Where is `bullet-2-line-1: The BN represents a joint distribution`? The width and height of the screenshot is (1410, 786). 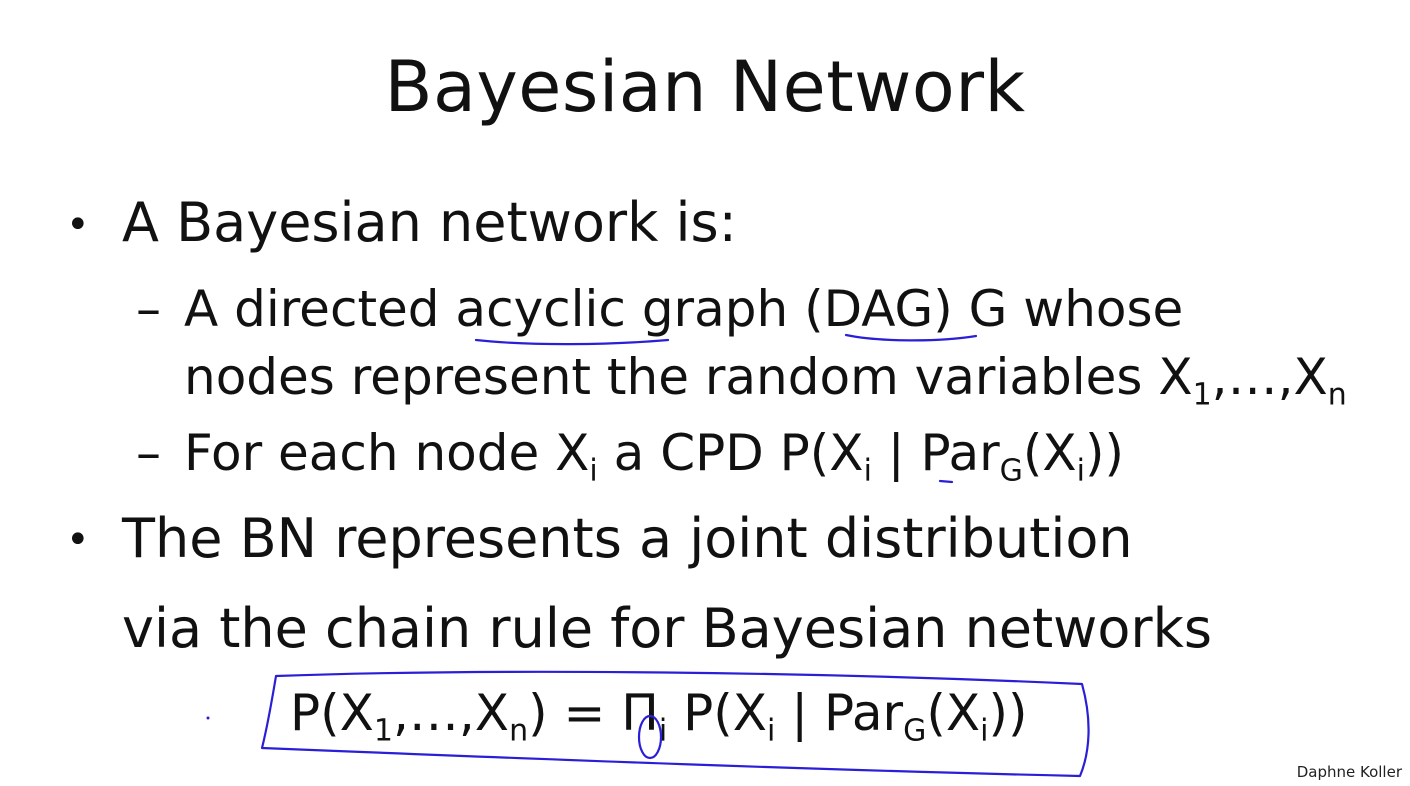
bullet-2-line-1: The BN represents a joint distribution is located at coordinates (627, 538).